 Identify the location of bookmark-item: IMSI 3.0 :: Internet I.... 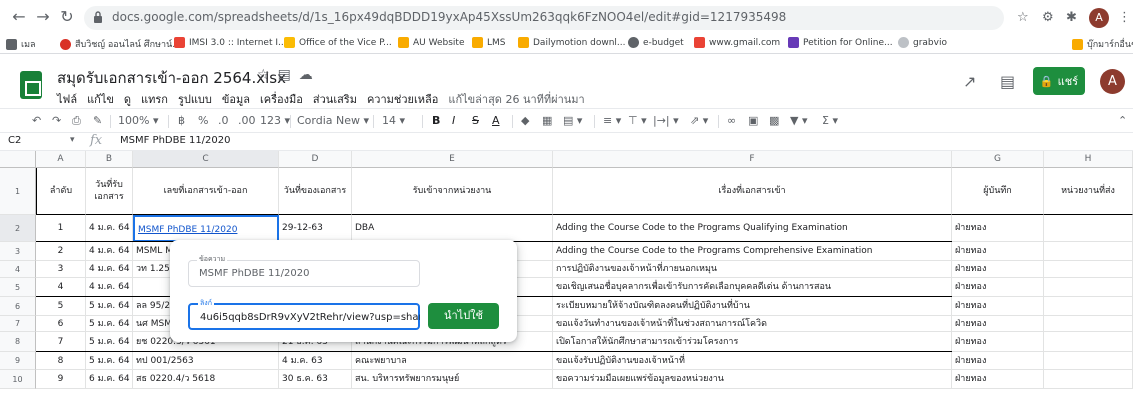
(230, 42).